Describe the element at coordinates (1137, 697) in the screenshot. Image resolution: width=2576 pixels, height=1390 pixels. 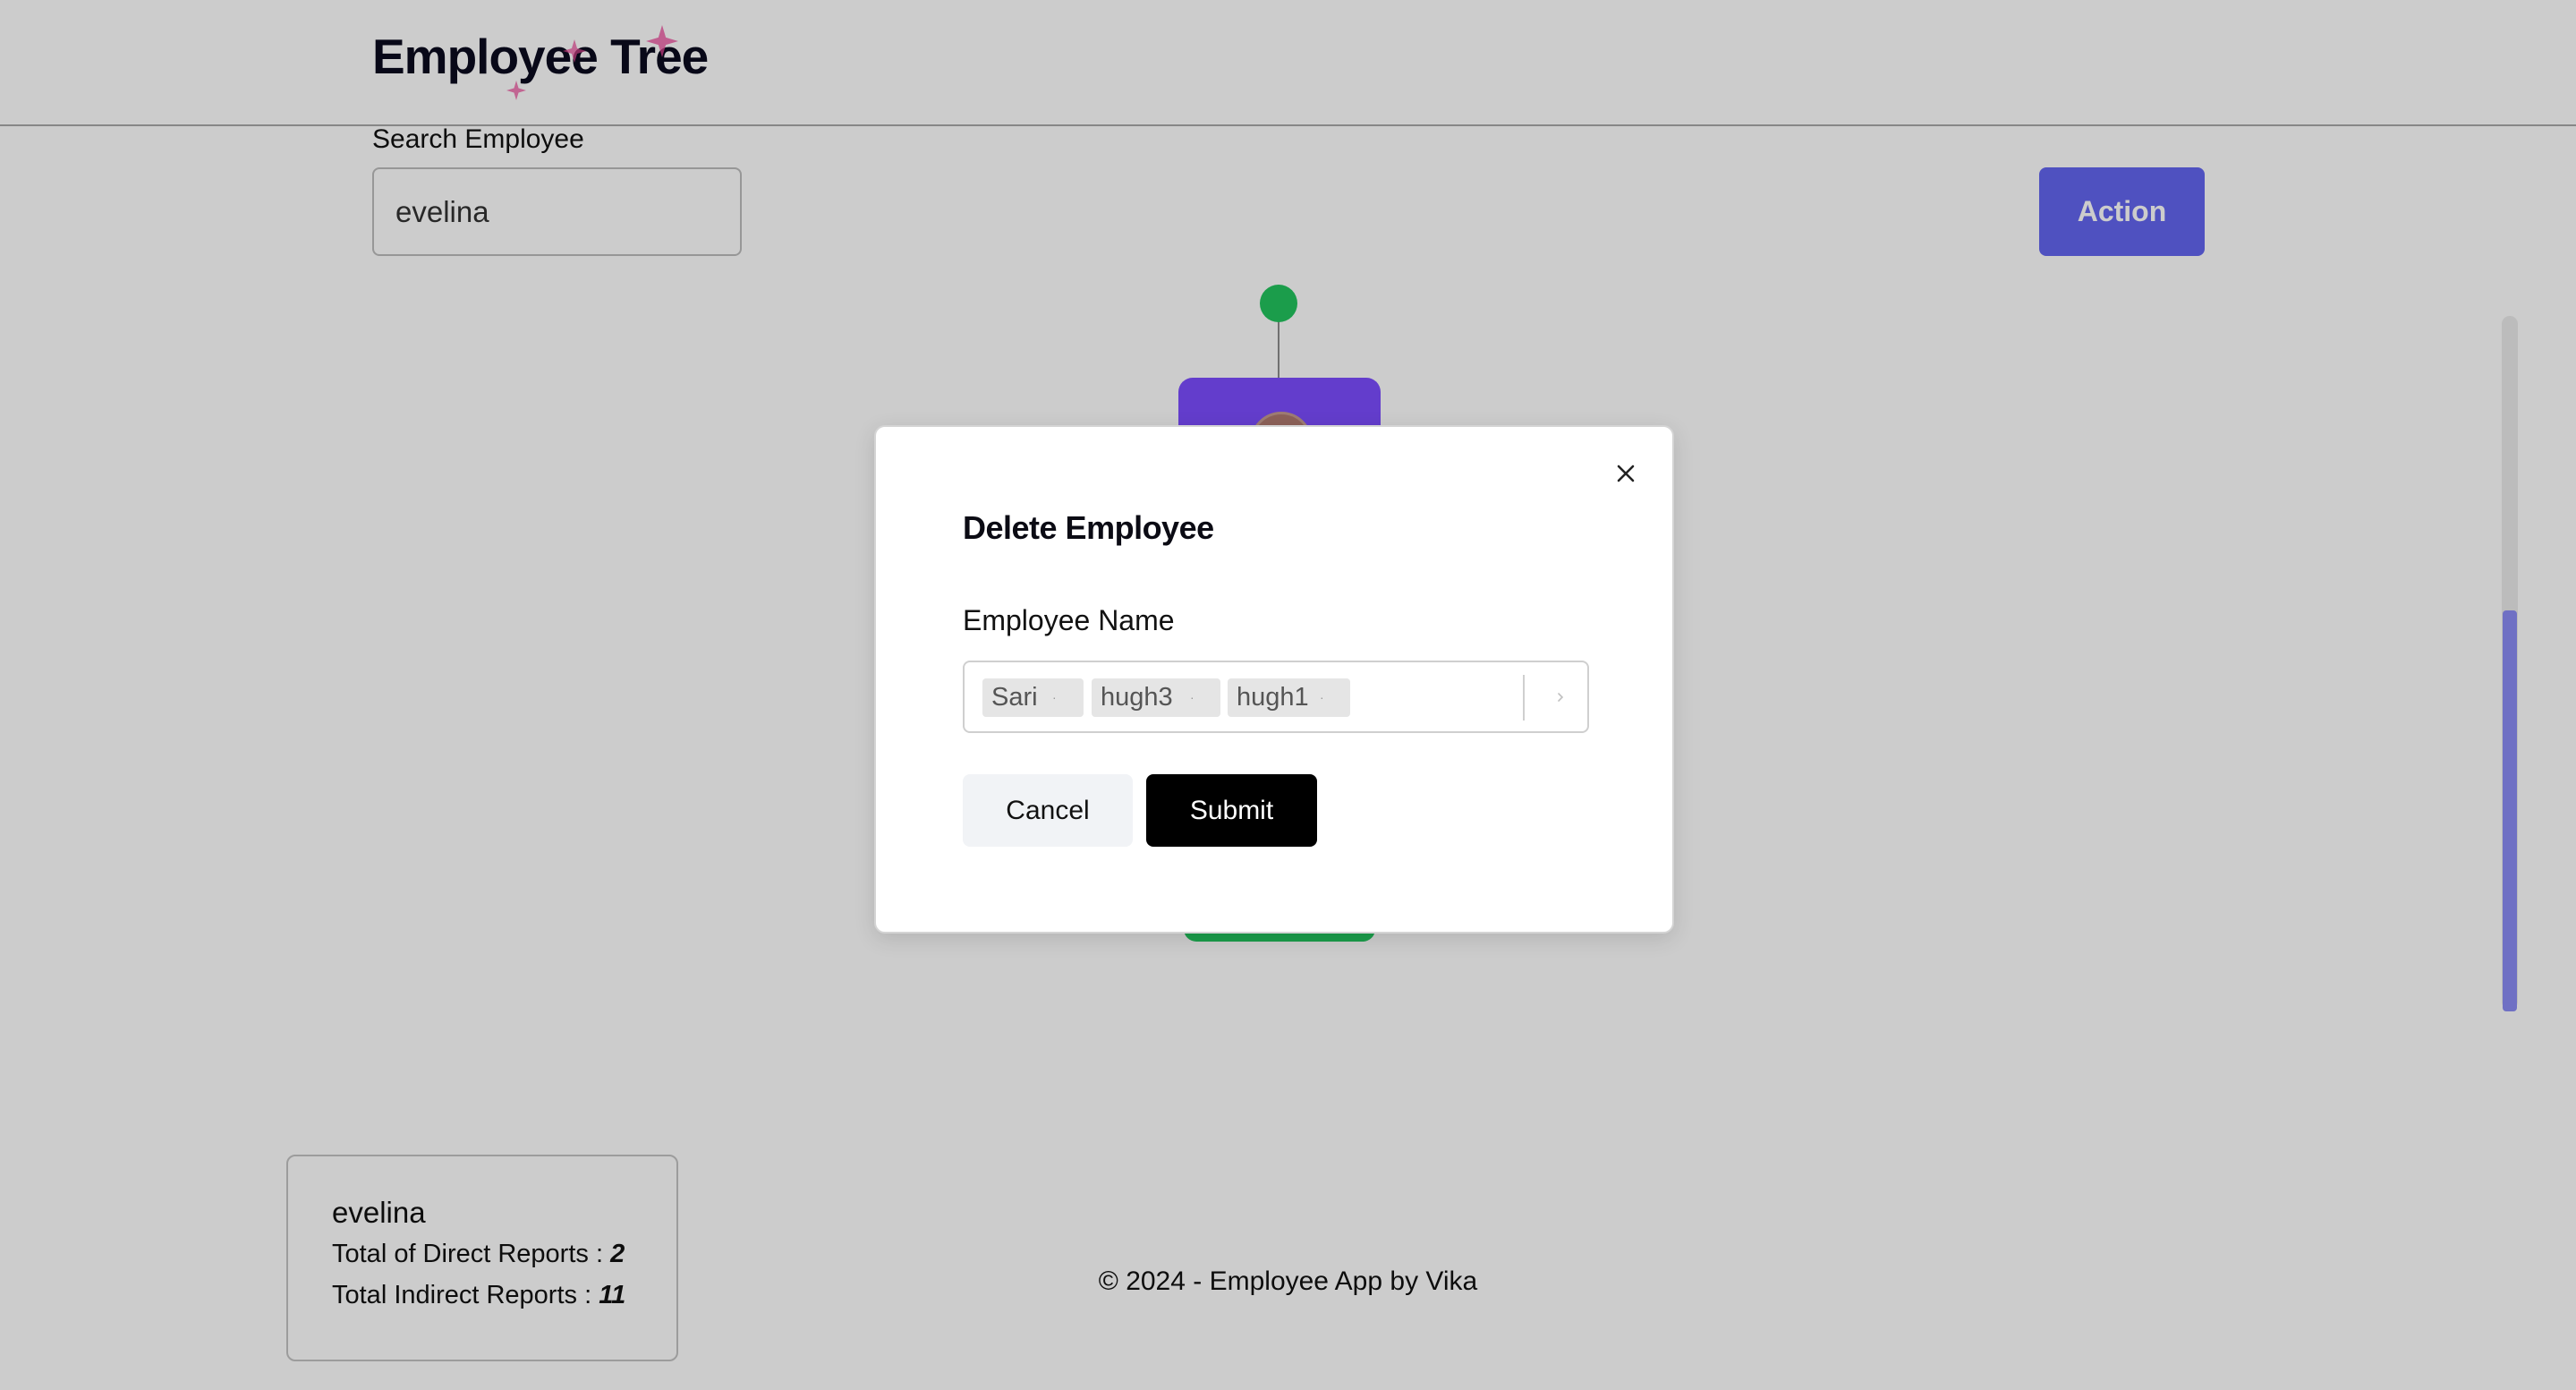
I see `chip-label: hugh3` at that location.